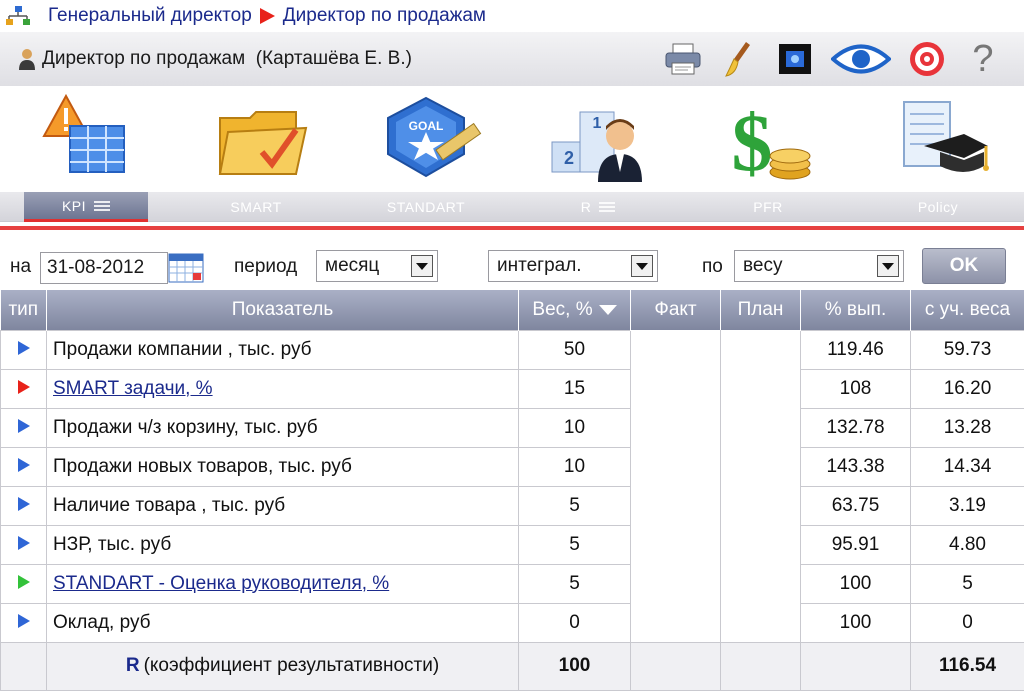 This screenshot has width=1024, height=696. Describe the element at coordinates (967, 310) in the screenshot. I see `col-weighted: с уч. веса` at that location.